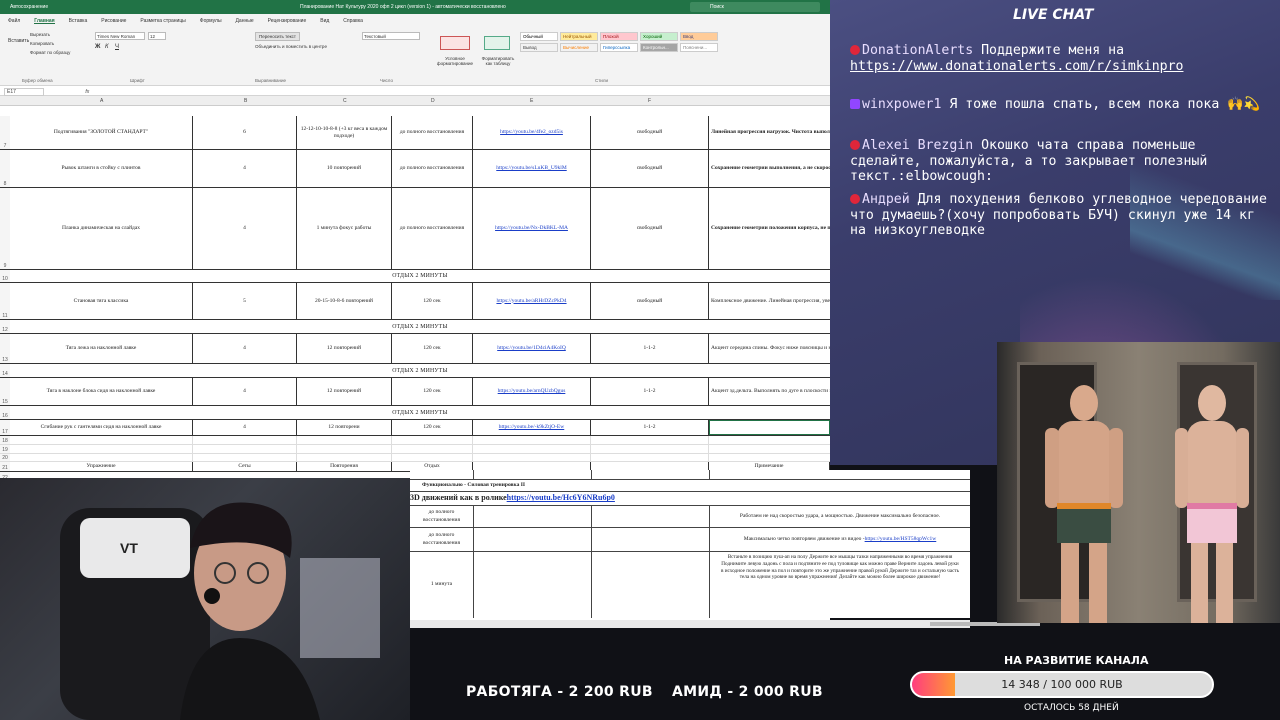 The image size is (1280, 720). Describe the element at coordinates (117, 47) in the screenshot. I see `underline-button: Ч` at that location.